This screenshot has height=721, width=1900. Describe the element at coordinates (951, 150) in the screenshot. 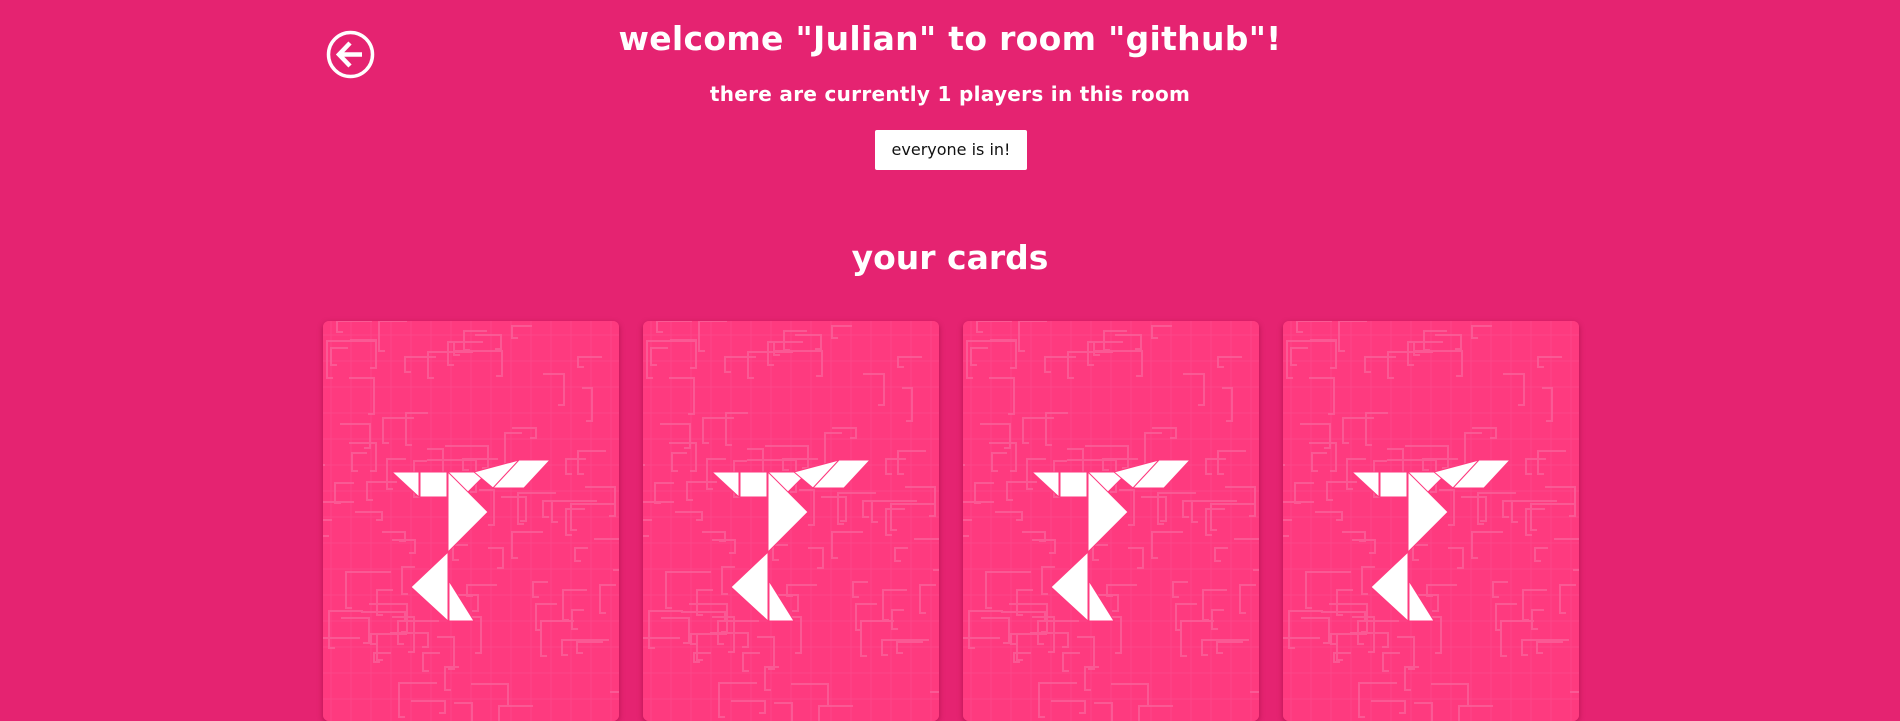

I see `everyone-is-in-button: everyone is in!` at that location.